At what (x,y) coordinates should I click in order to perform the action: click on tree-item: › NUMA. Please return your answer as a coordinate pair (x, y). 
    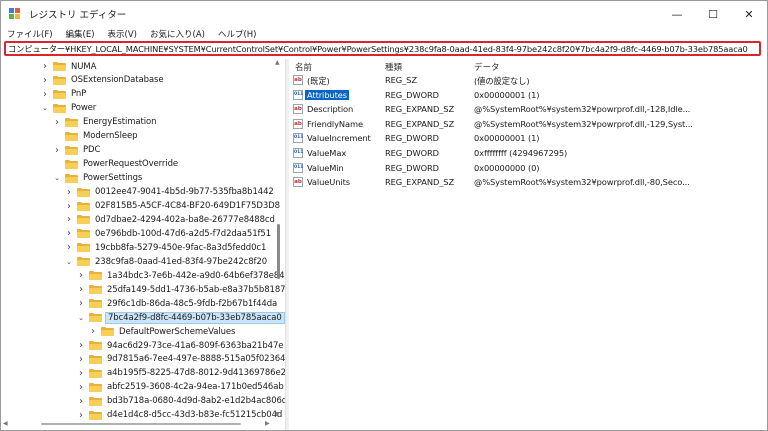
    Looking at the image, I should click on (69, 66).